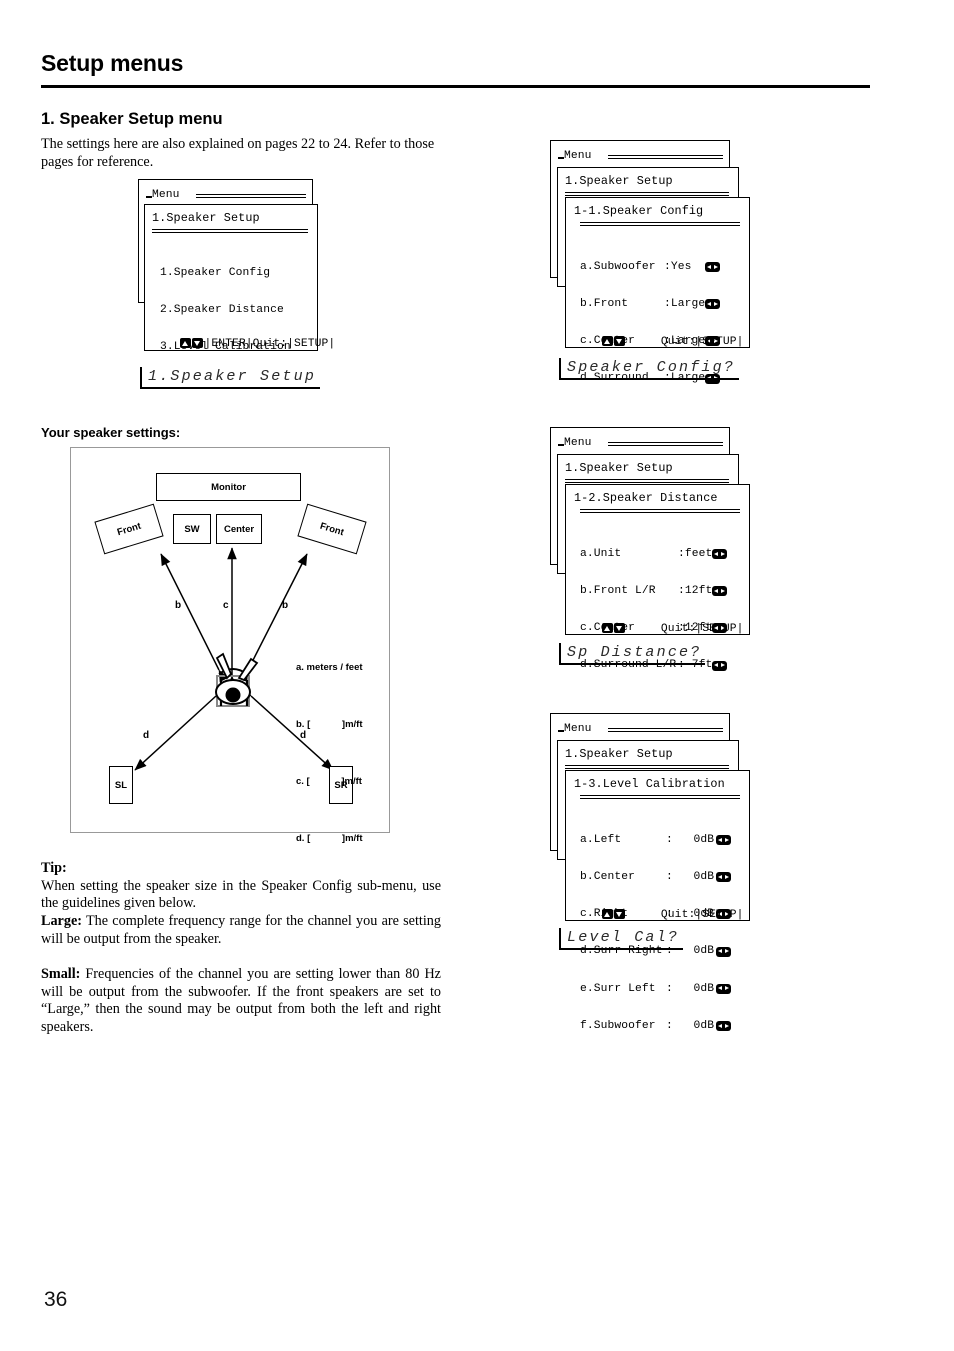 Image resolution: width=954 pixels, height=1351 pixels. What do you see at coordinates (225, 273) in the screenshot?
I see `osd-item-speaker-config: 1.Speaker Config` at bounding box center [225, 273].